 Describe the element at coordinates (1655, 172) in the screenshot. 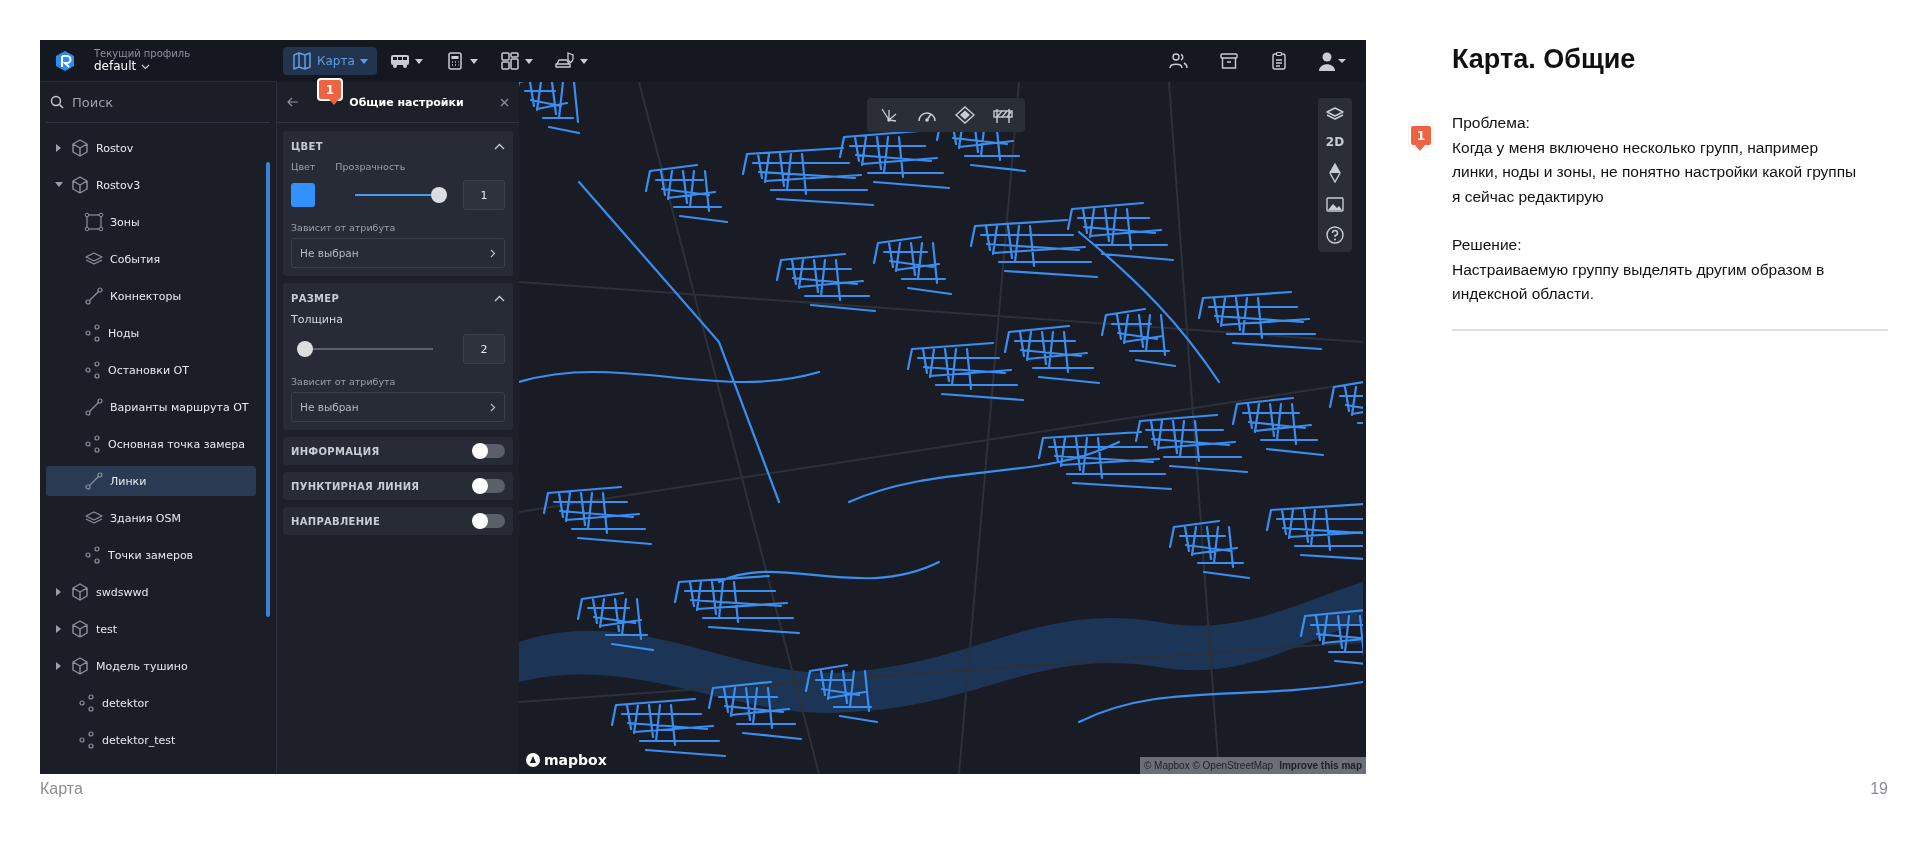

I see `problem-text: Когда у меня включено несколько групп, например линки, ноды и зоны, не понятно настройки какой группы я сейчас редактирую` at that location.